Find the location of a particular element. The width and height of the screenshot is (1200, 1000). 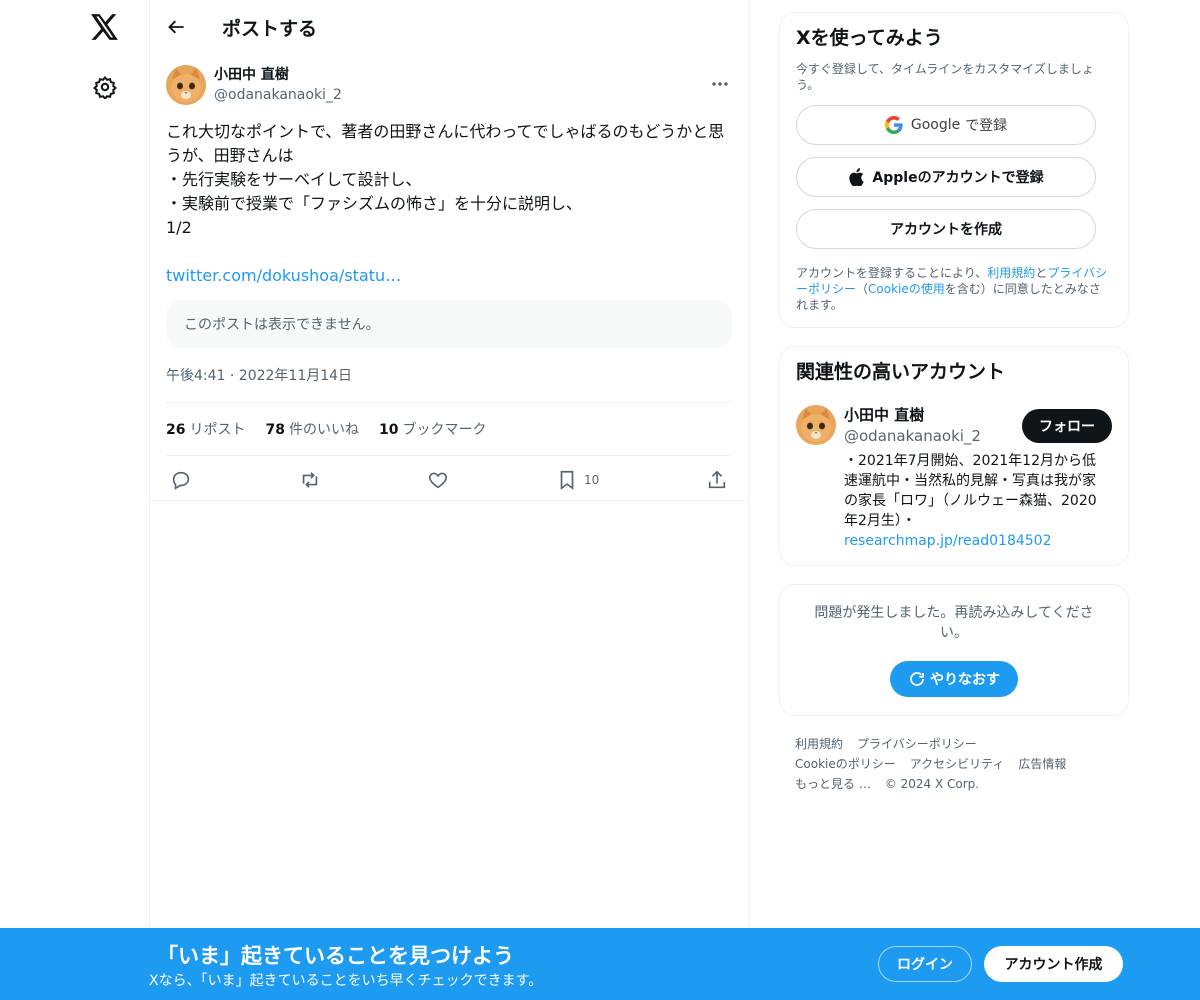

reply-icon is located at coordinates (181, 480).